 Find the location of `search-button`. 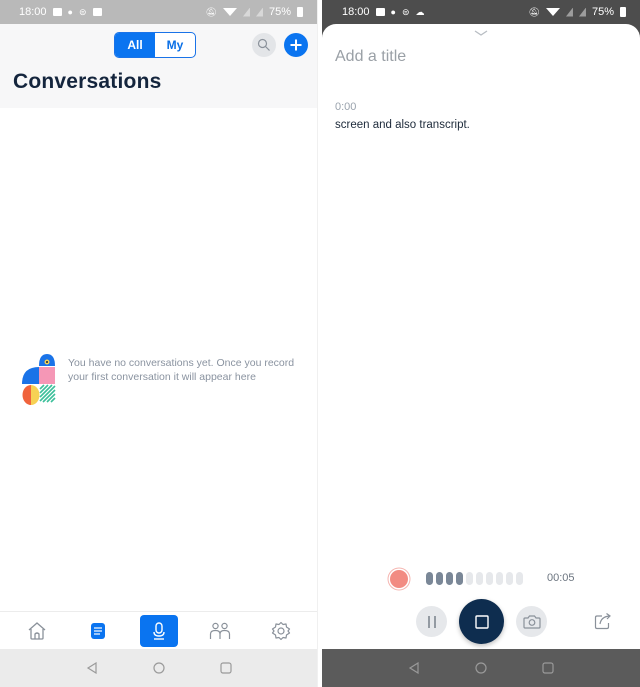

search-button is located at coordinates (264, 45).